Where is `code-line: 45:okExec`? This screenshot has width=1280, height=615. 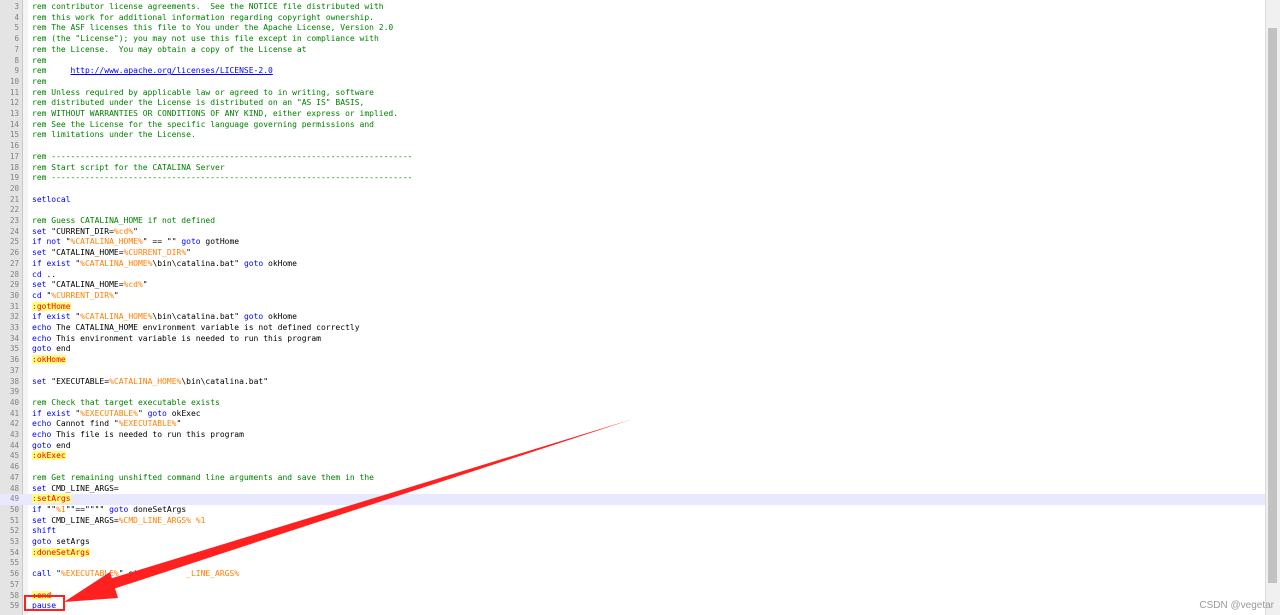 code-line: 45:okExec is located at coordinates (633, 456).